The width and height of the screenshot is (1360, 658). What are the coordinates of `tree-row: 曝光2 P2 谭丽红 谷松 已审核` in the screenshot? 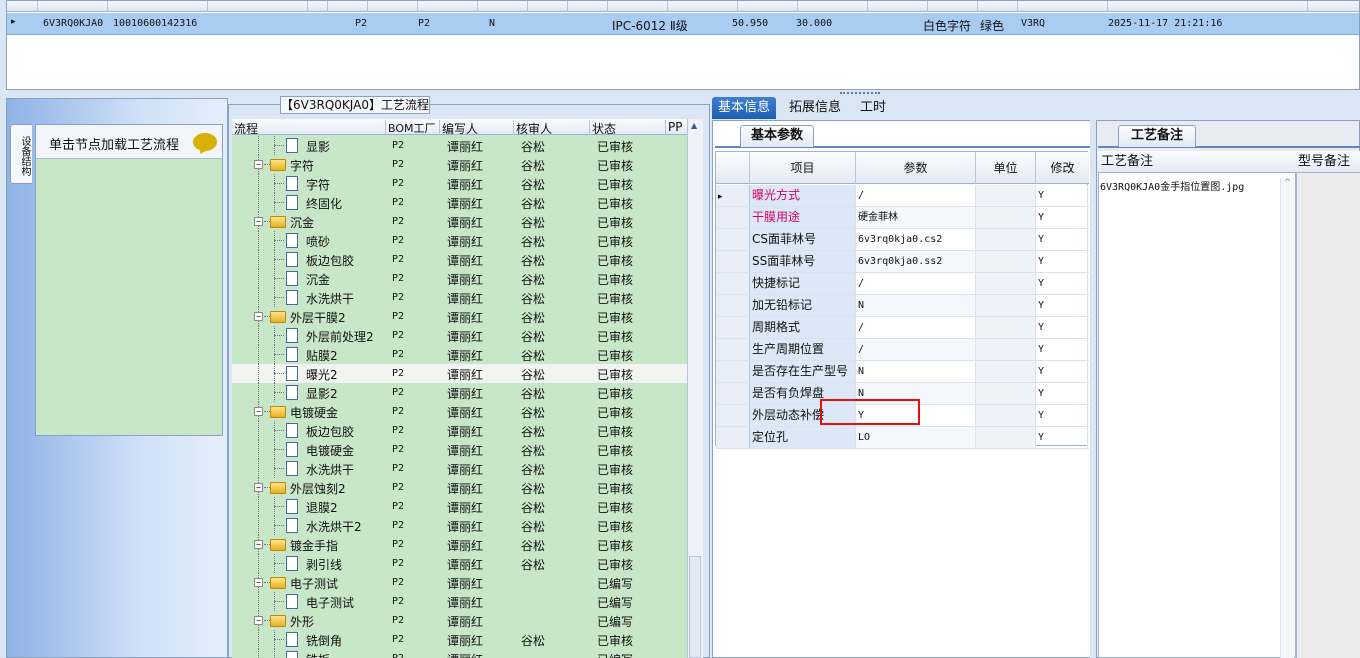 It's located at (459, 373).